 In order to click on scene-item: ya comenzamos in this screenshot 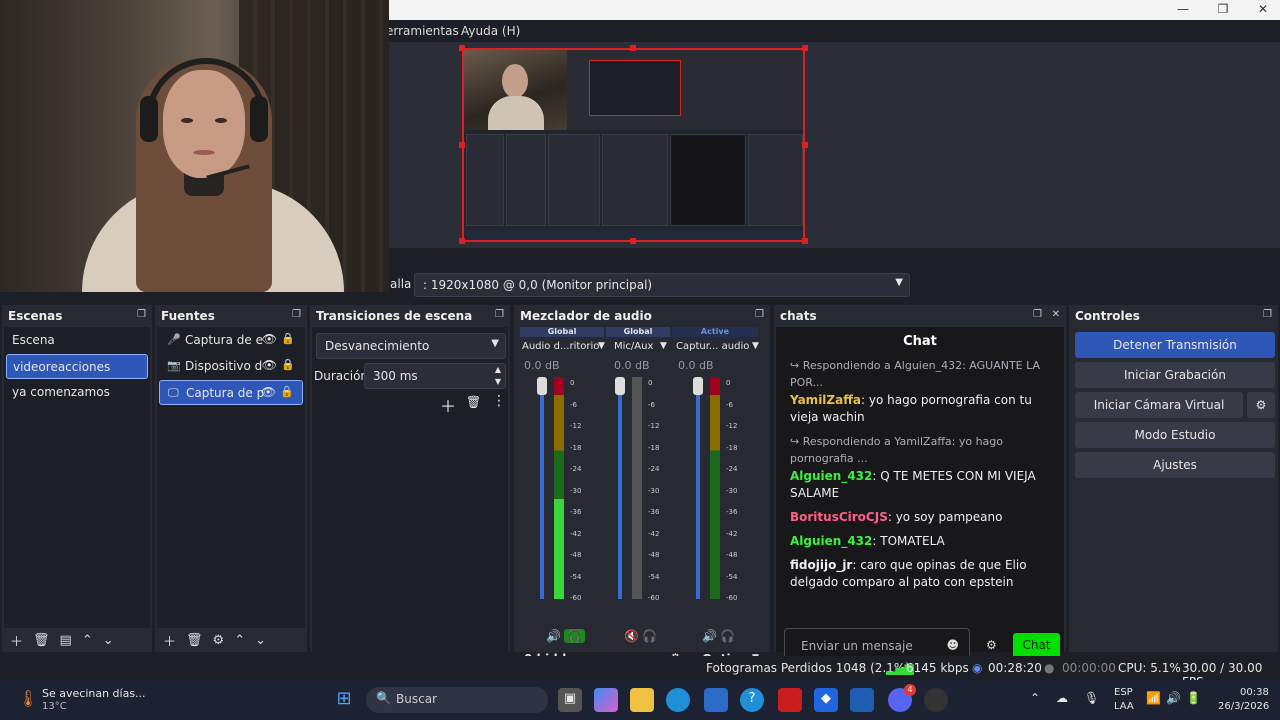, I will do `click(77, 392)`.